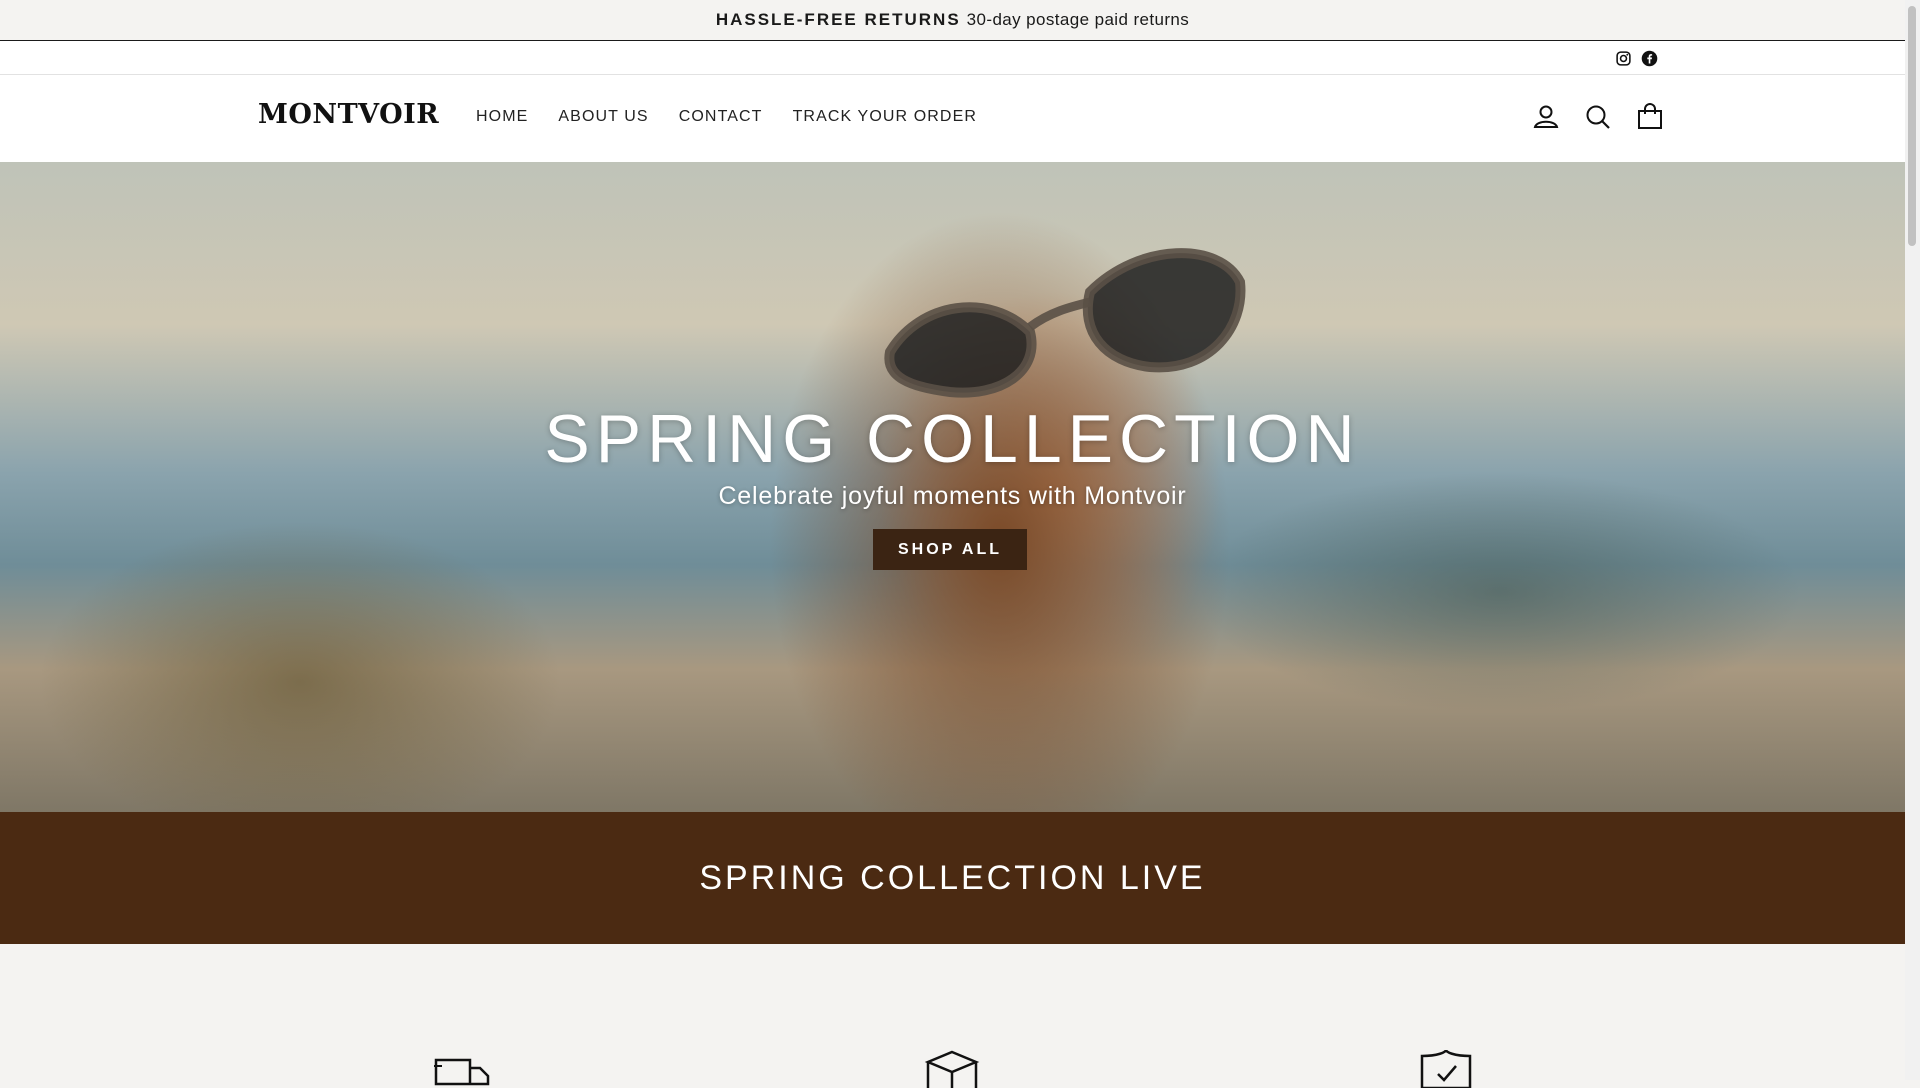 This screenshot has height=1088, width=1920. What do you see at coordinates (1912, 126) in the screenshot?
I see `scrollbar-thumb` at bounding box center [1912, 126].